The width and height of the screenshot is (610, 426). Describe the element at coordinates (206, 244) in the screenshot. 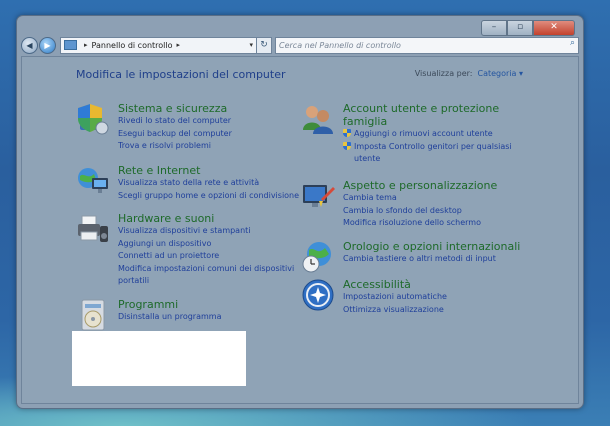

I see `link-add-device: Aggiungi un dispositivo` at that location.